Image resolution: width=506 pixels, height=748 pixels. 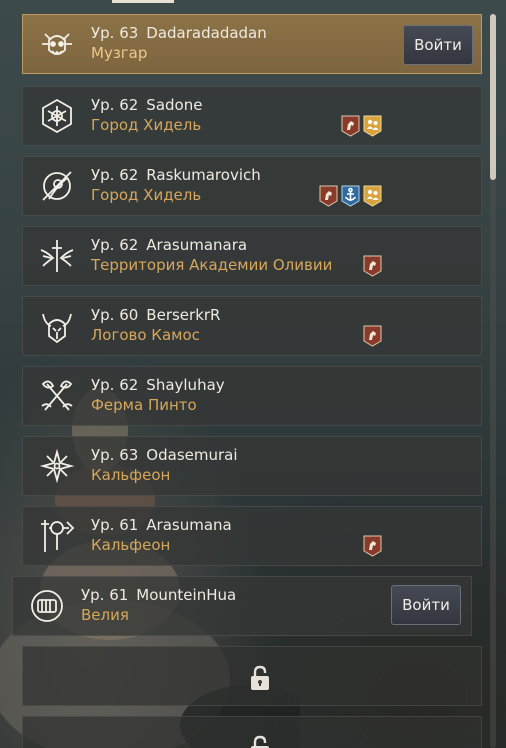 I want to click on location-label: Музгар, so click(x=119, y=53).